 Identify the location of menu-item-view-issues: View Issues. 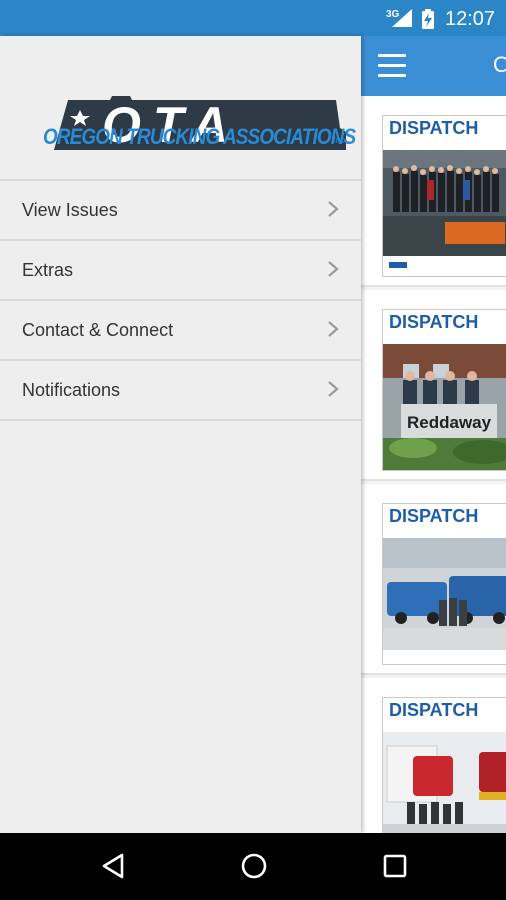
(180, 211).